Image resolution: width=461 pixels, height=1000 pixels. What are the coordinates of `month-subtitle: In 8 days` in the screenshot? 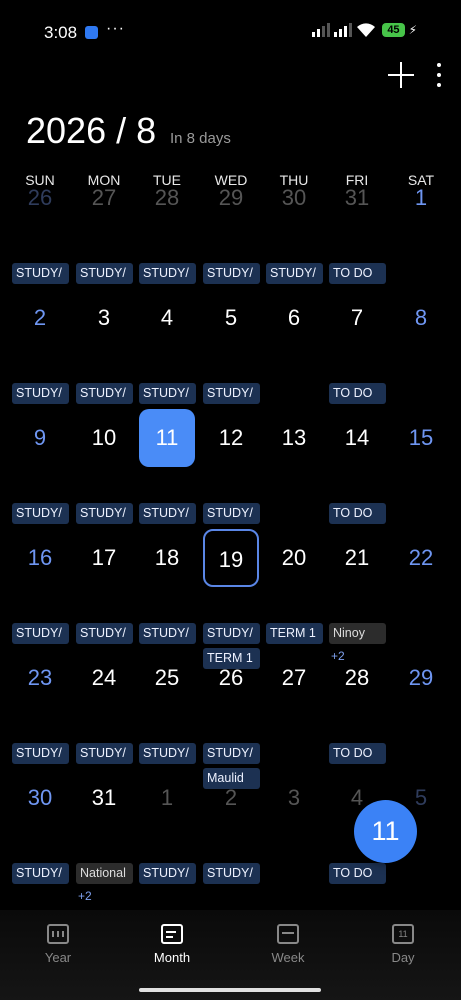 It's located at (200, 138).